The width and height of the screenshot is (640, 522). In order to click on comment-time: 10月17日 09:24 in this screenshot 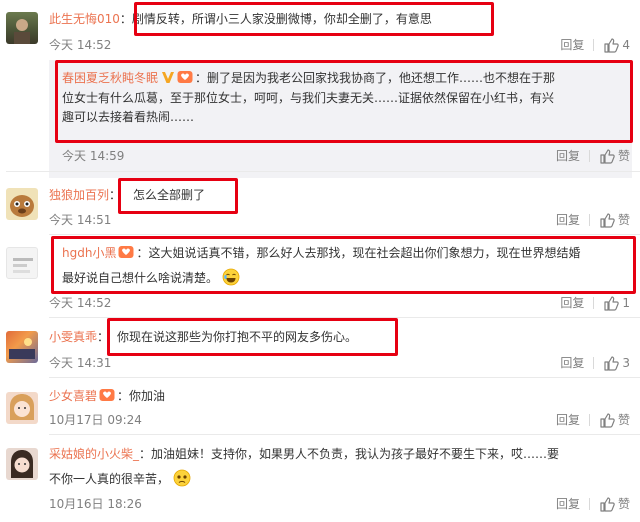, I will do `click(95, 420)`.